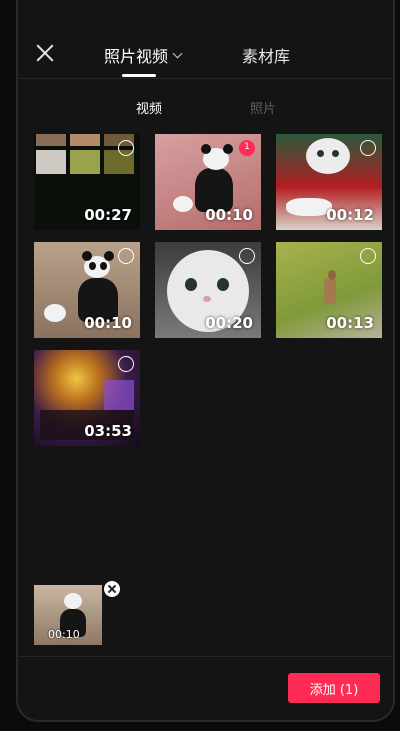 Image resolution: width=400 pixels, height=731 pixels. I want to click on media-tile: 00:12, so click(329, 182).